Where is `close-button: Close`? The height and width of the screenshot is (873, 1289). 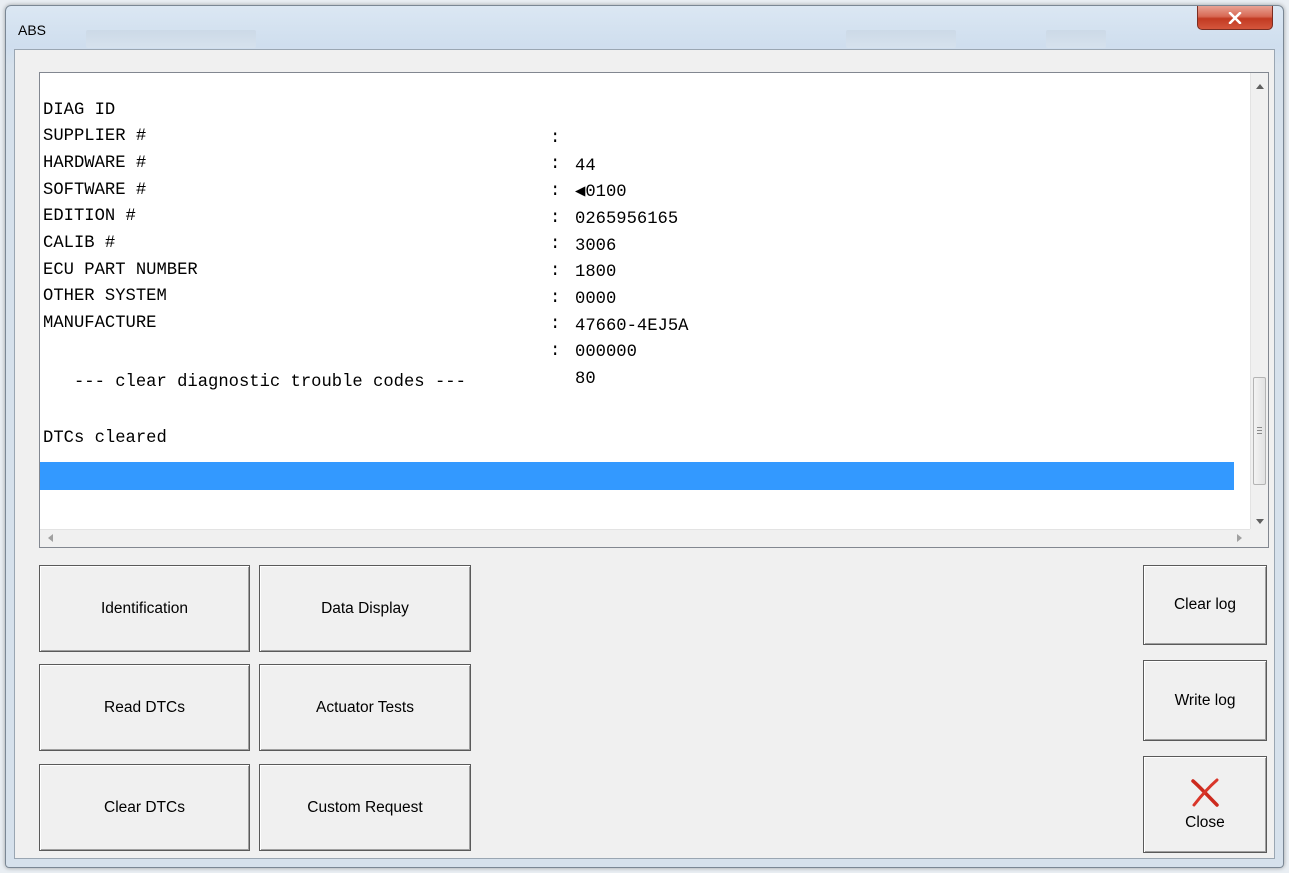 close-button: Close is located at coordinates (1205, 804).